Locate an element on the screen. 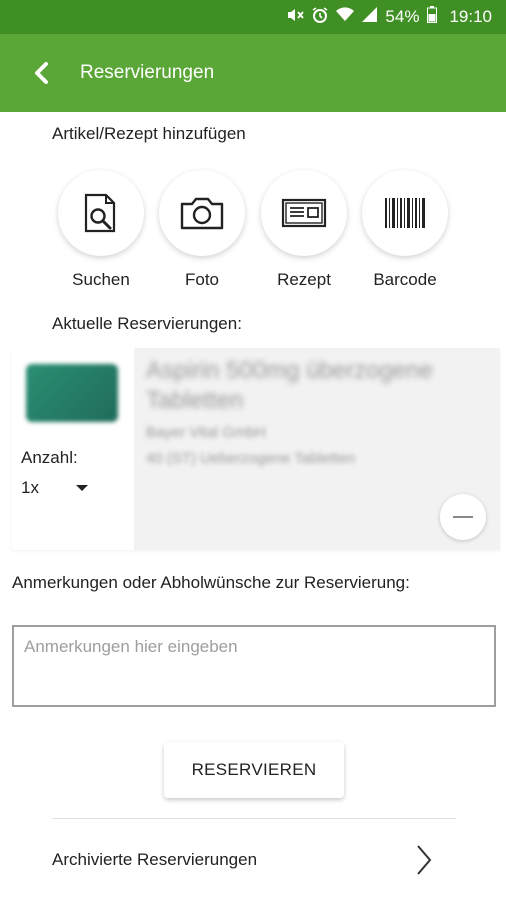 This screenshot has width=506, height=900. battery-text: 54% is located at coordinates (402, 16).